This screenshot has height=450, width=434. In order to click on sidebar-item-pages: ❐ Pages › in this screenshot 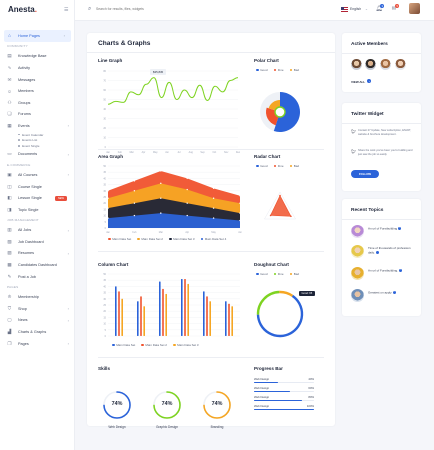, I will do `click(37, 344)`.